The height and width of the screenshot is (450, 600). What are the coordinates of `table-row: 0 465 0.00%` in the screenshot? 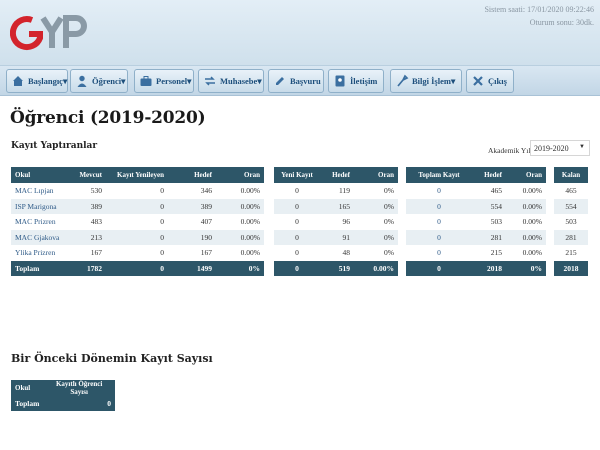 It's located at (476, 191).